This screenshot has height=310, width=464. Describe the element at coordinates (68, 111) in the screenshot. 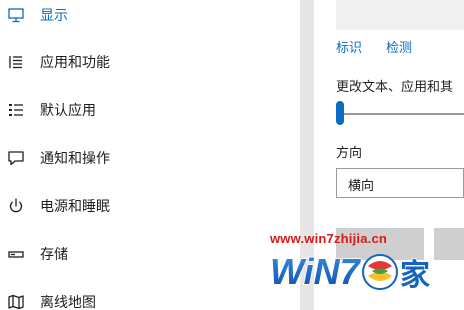

I see `sidebar-item-label: 默认应用` at that location.